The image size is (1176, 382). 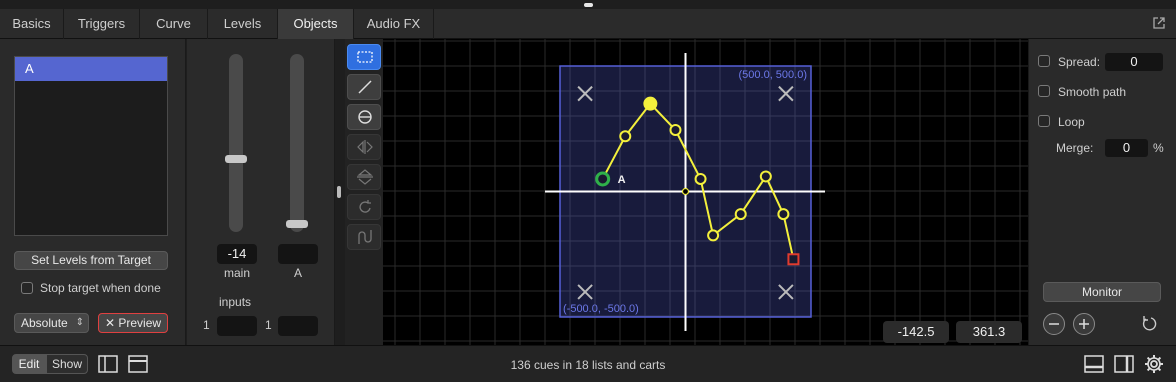 I want to click on smooth-tool, so click(x=364, y=237).